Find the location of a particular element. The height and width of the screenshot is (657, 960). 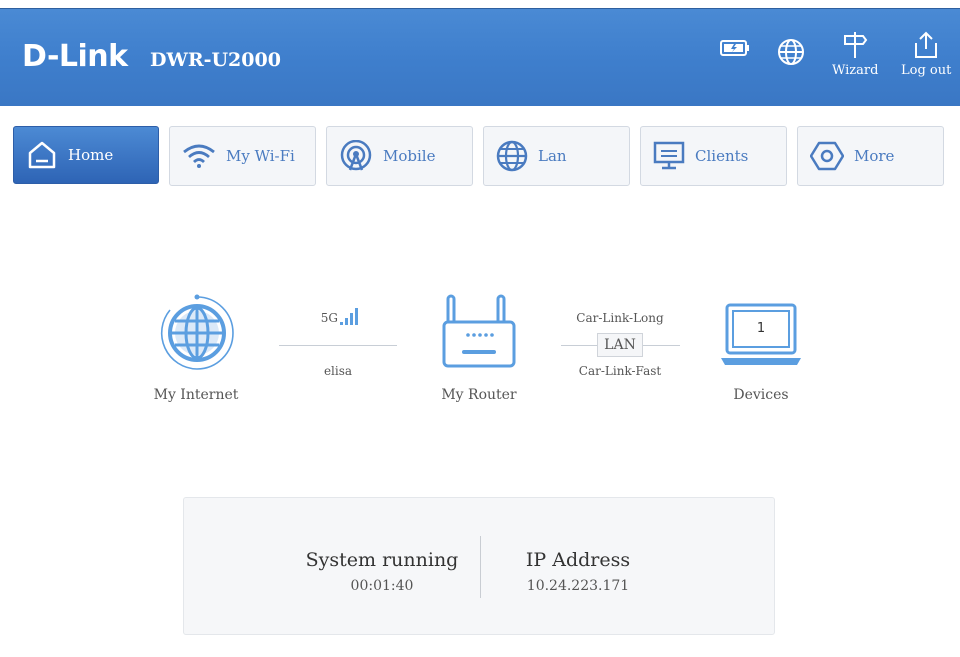

tab-clients: Clients is located at coordinates (713, 156).